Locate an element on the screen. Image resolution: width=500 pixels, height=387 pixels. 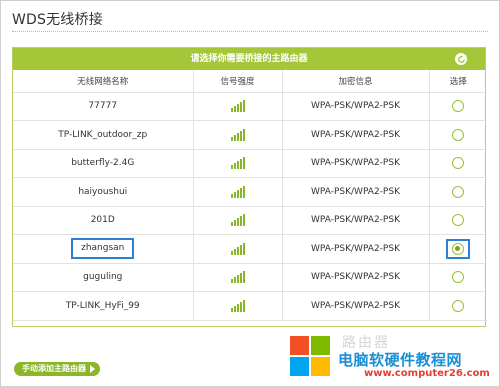
windows-logo-icon is located at coordinates (310, 356).